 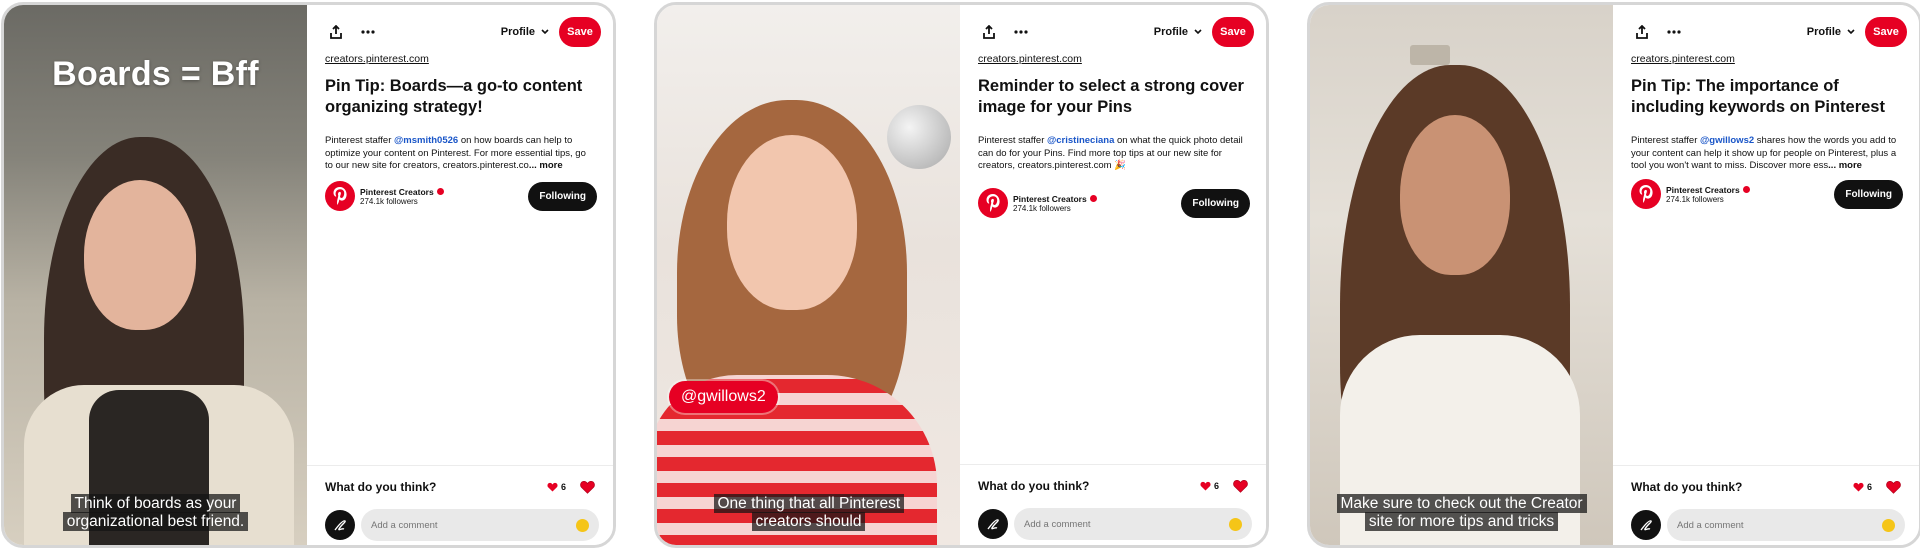 What do you see at coordinates (426, 140) in the screenshot?
I see `mention-link: @msmith0526` at bounding box center [426, 140].